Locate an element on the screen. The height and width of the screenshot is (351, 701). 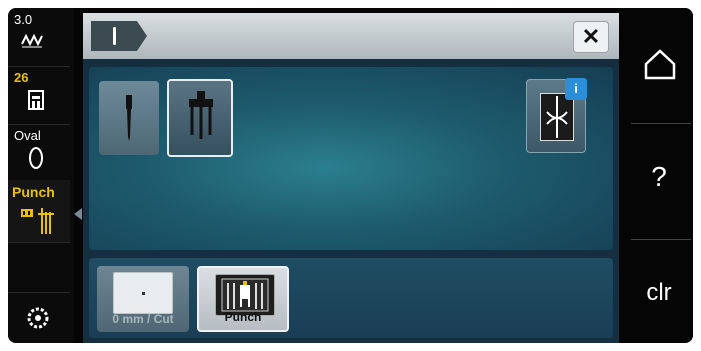
bobbin-button is located at coordinates (39, 317).